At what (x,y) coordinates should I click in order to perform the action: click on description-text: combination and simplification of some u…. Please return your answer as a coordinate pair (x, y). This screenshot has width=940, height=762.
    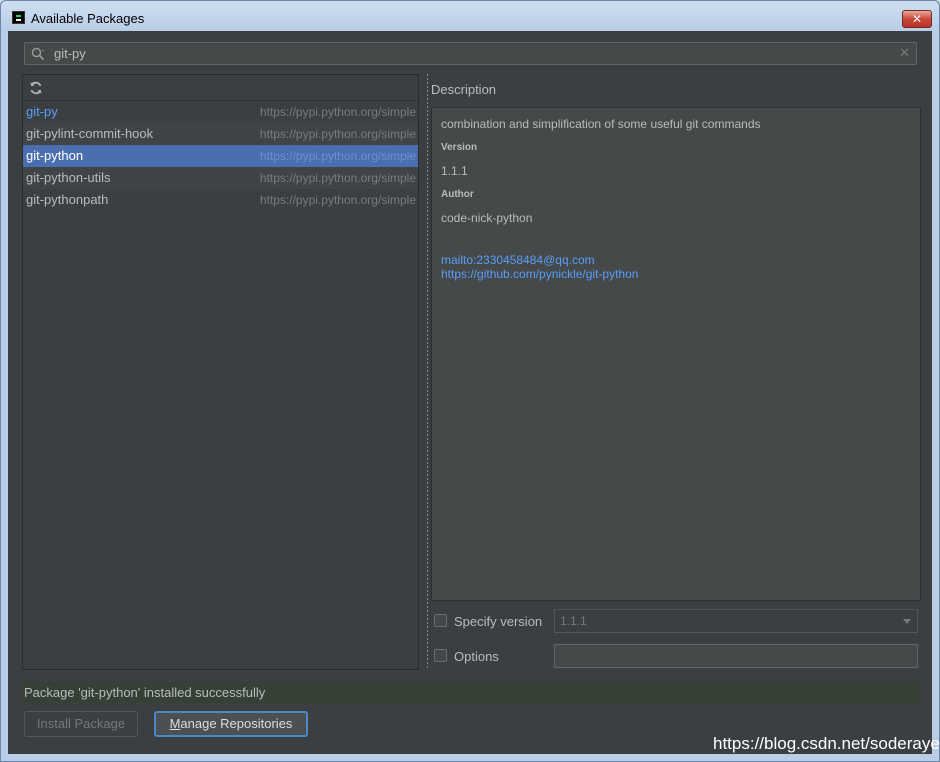
    Looking at the image, I should click on (601, 124).